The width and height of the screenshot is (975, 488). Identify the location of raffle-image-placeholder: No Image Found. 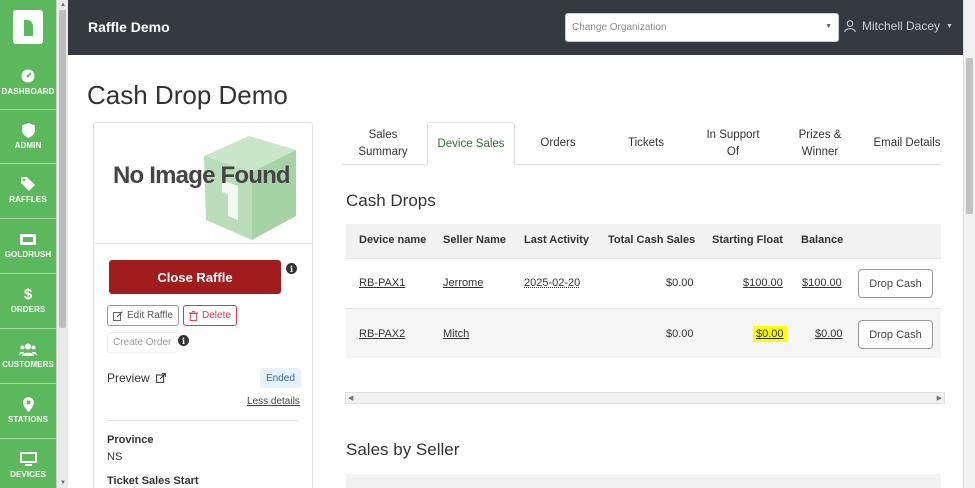
(203, 183).